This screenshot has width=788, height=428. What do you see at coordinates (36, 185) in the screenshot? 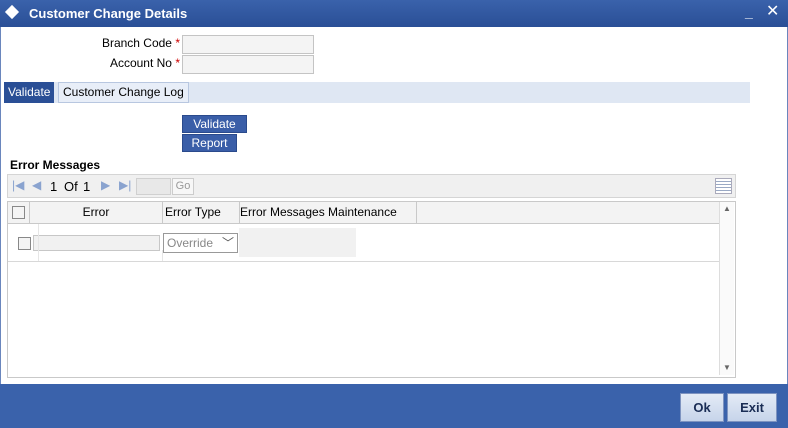
I see `previous-page-icon: ◀` at bounding box center [36, 185].